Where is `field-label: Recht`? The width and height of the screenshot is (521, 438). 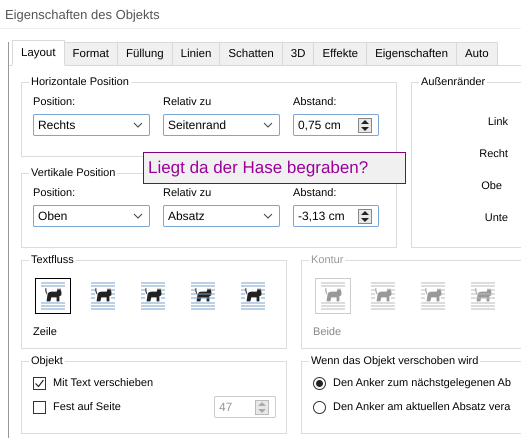
field-label: Recht is located at coordinates (493, 154).